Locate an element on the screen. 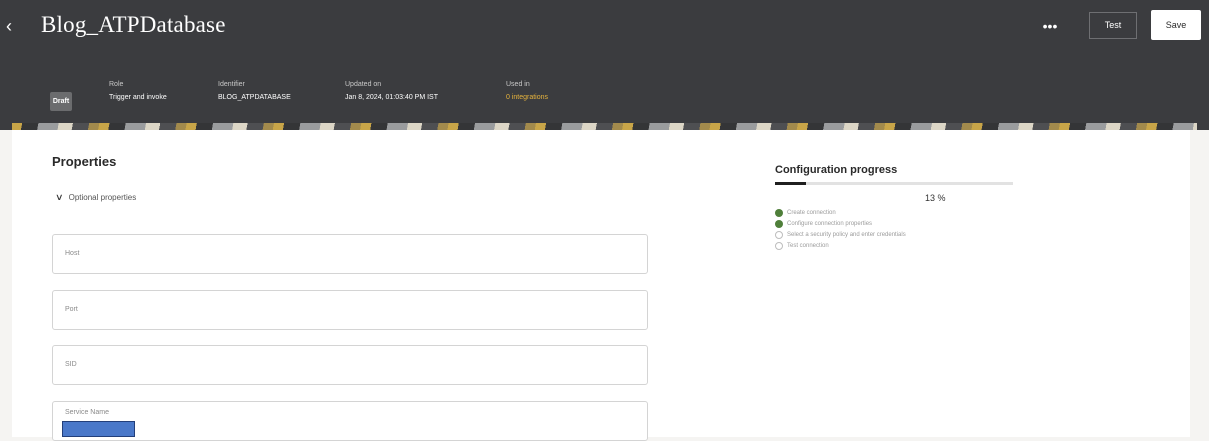 The width and height of the screenshot is (1209, 441). page-edge is located at coordinates (1199, 283).